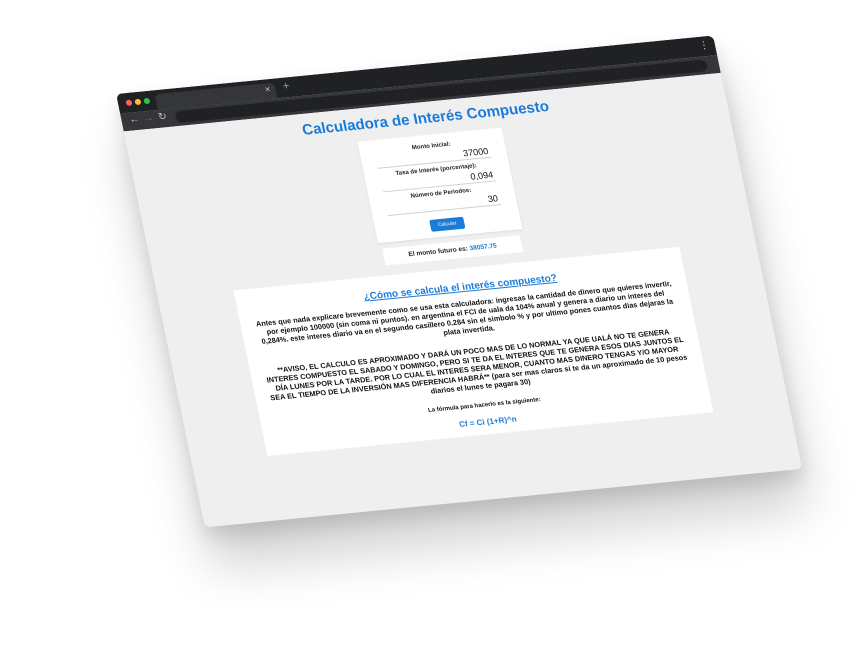 The height and width of the screenshot is (647, 863). I want to click on reload-icon: ↻, so click(162, 117).